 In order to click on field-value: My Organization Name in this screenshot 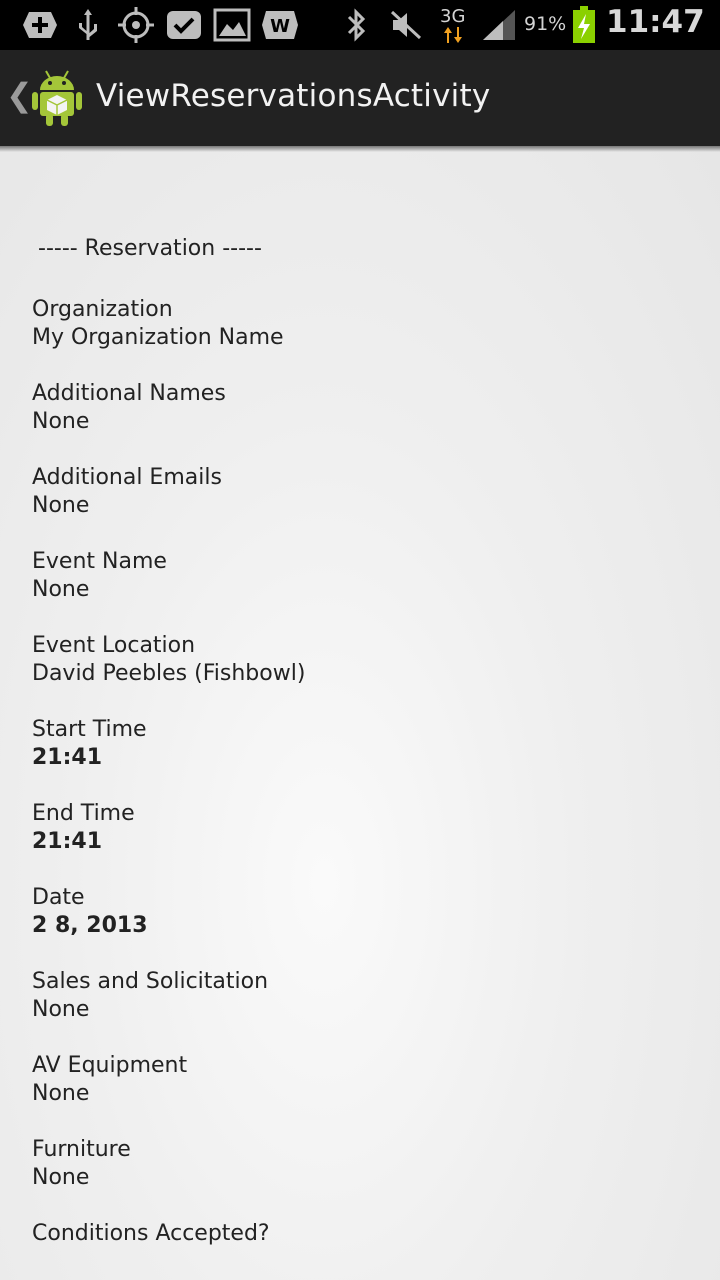, I will do `click(158, 337)`.